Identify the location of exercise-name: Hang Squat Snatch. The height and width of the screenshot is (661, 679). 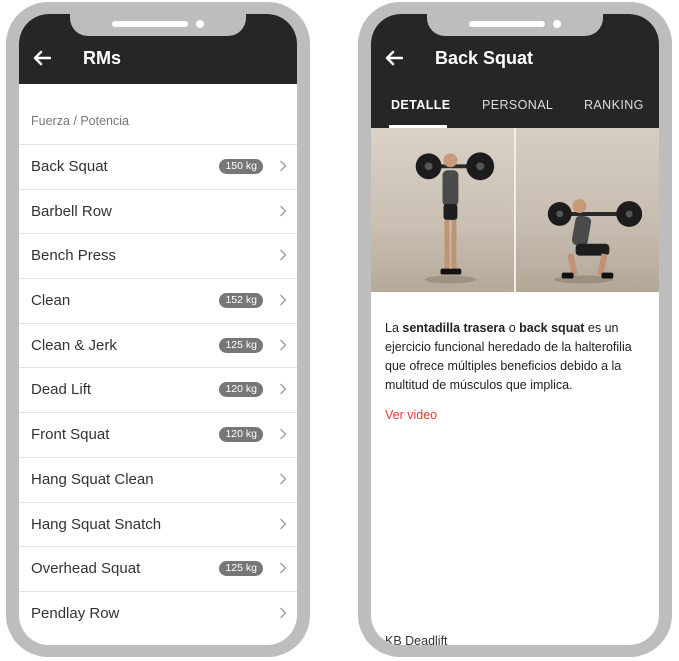
(96, 524).